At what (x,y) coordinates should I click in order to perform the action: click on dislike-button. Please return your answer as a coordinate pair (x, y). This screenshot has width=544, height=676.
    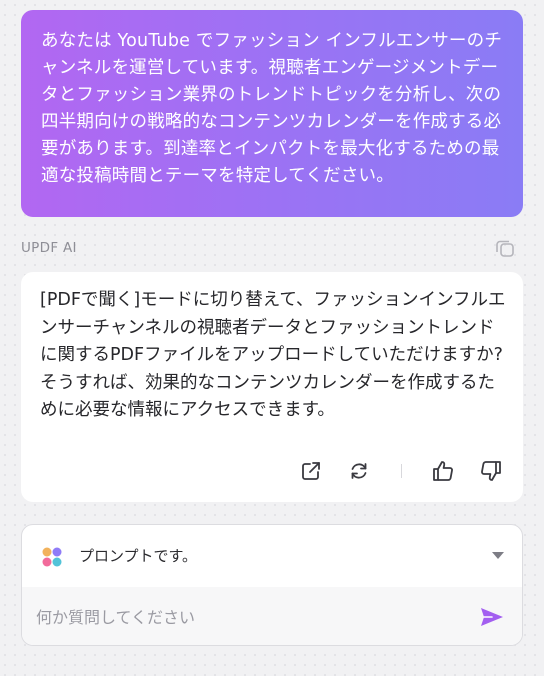
    Looking at the image, I should click on (491, 471).